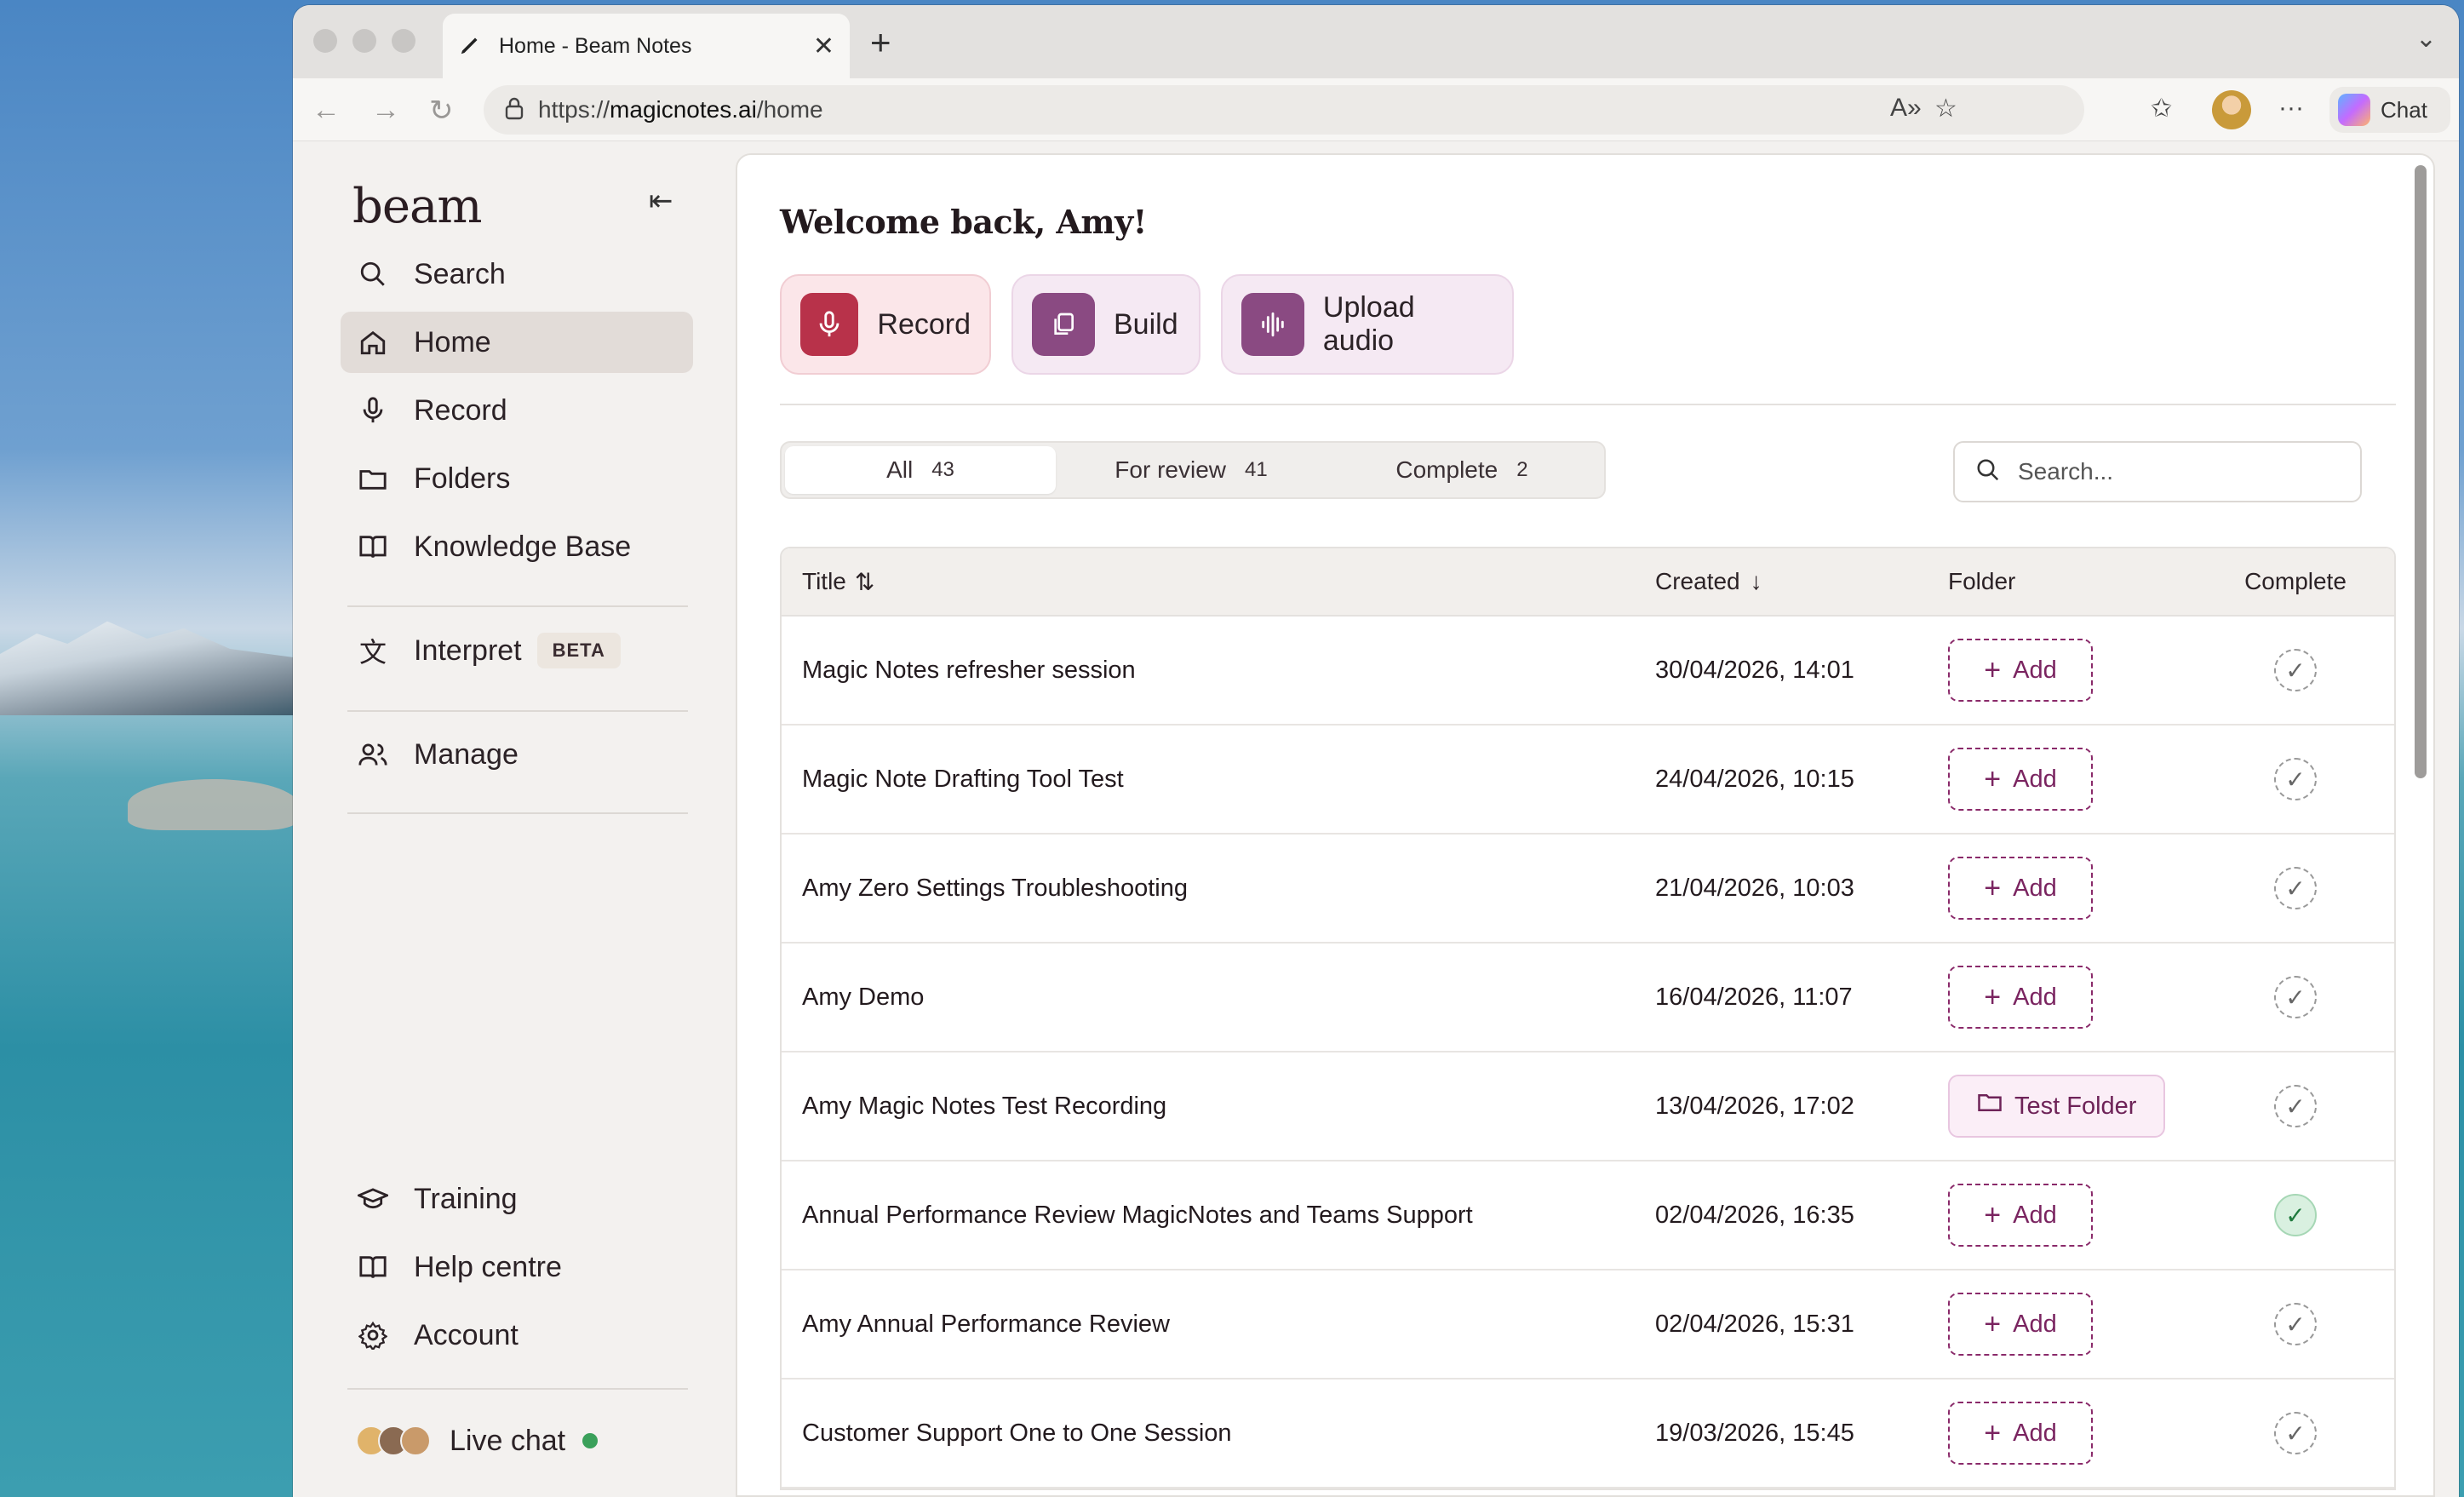  What do you see at coordinates (2421, 472) in the screenshot?
I see `scrollbar` at bounding box center [2421, 472].